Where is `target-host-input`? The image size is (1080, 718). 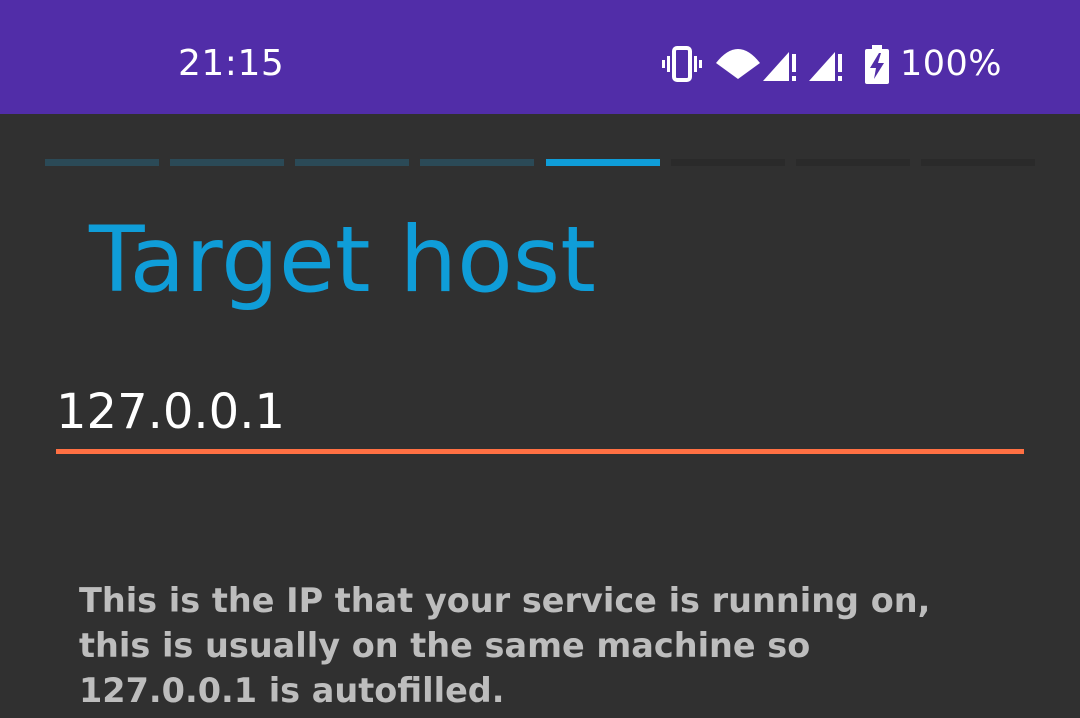
target-host-input is located at coordinates (540, 412).